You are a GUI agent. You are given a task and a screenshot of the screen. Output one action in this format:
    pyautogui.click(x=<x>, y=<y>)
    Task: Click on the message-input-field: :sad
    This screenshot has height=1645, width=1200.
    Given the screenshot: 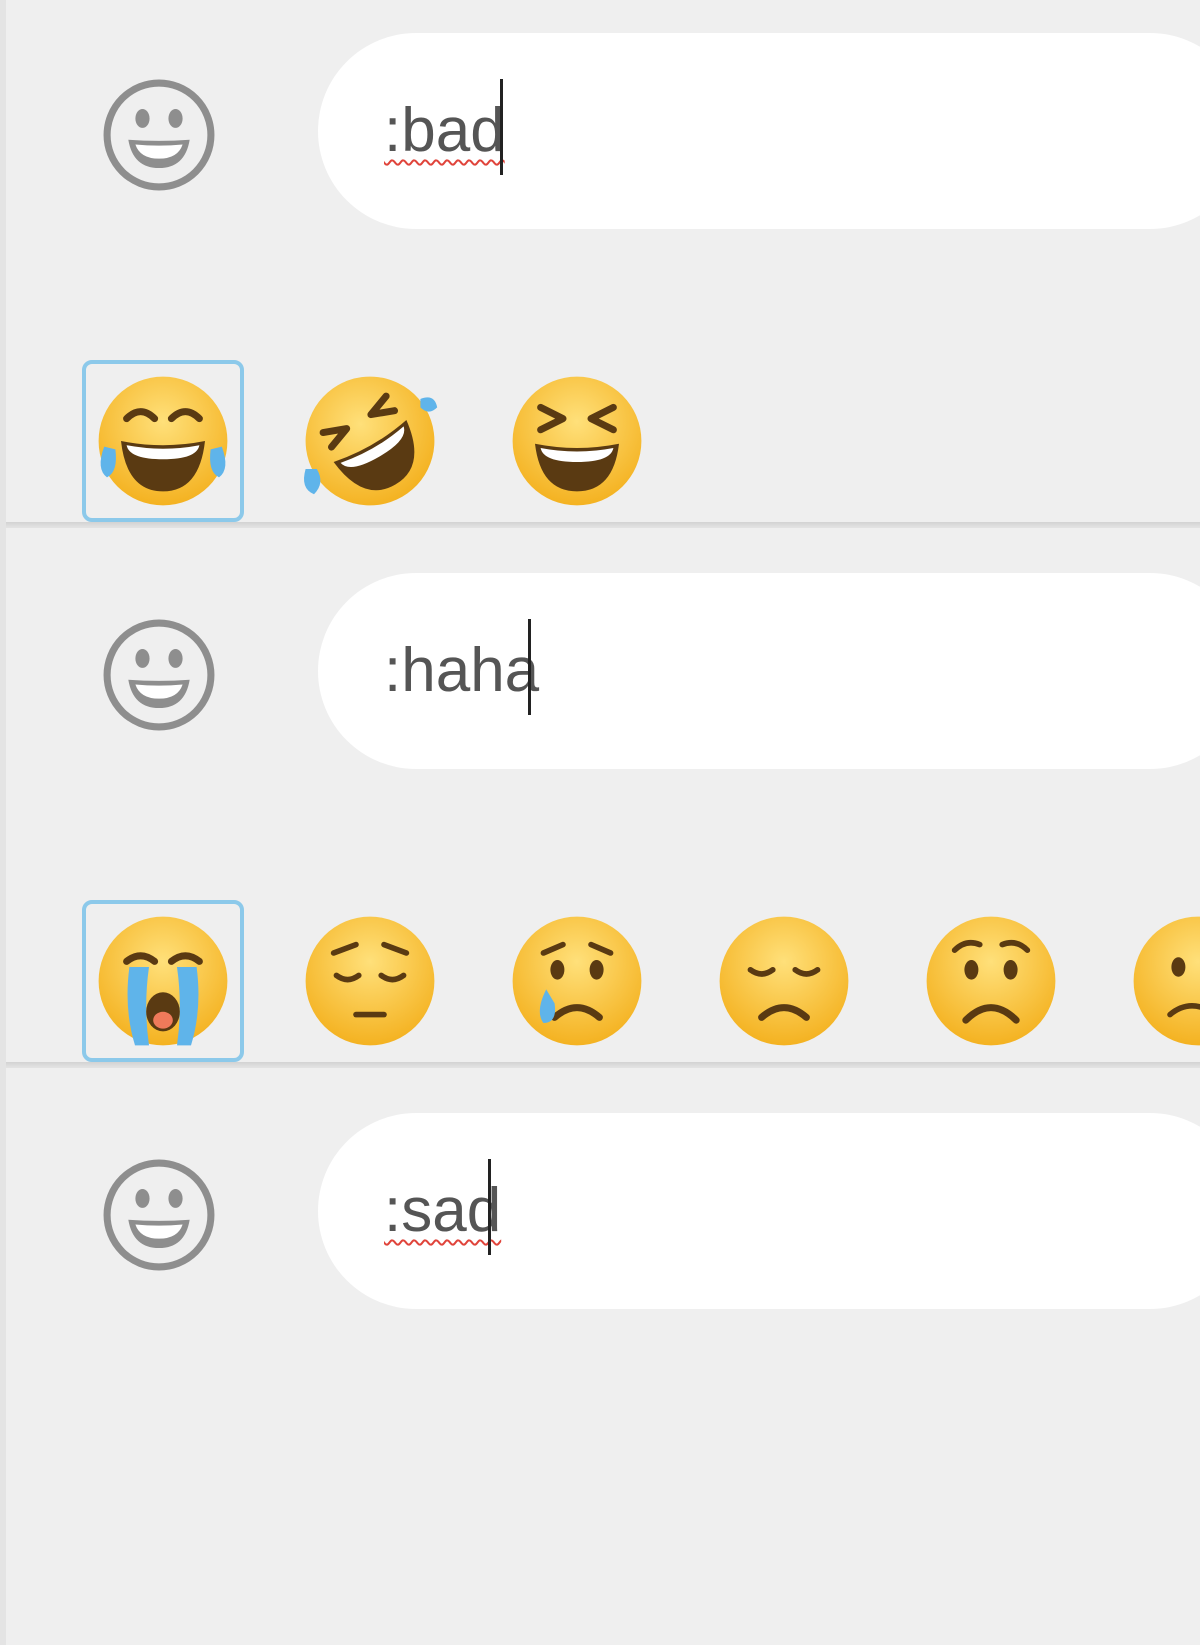 What is the action you would take?
    pyautogui.click(x=759, y=1211)
    